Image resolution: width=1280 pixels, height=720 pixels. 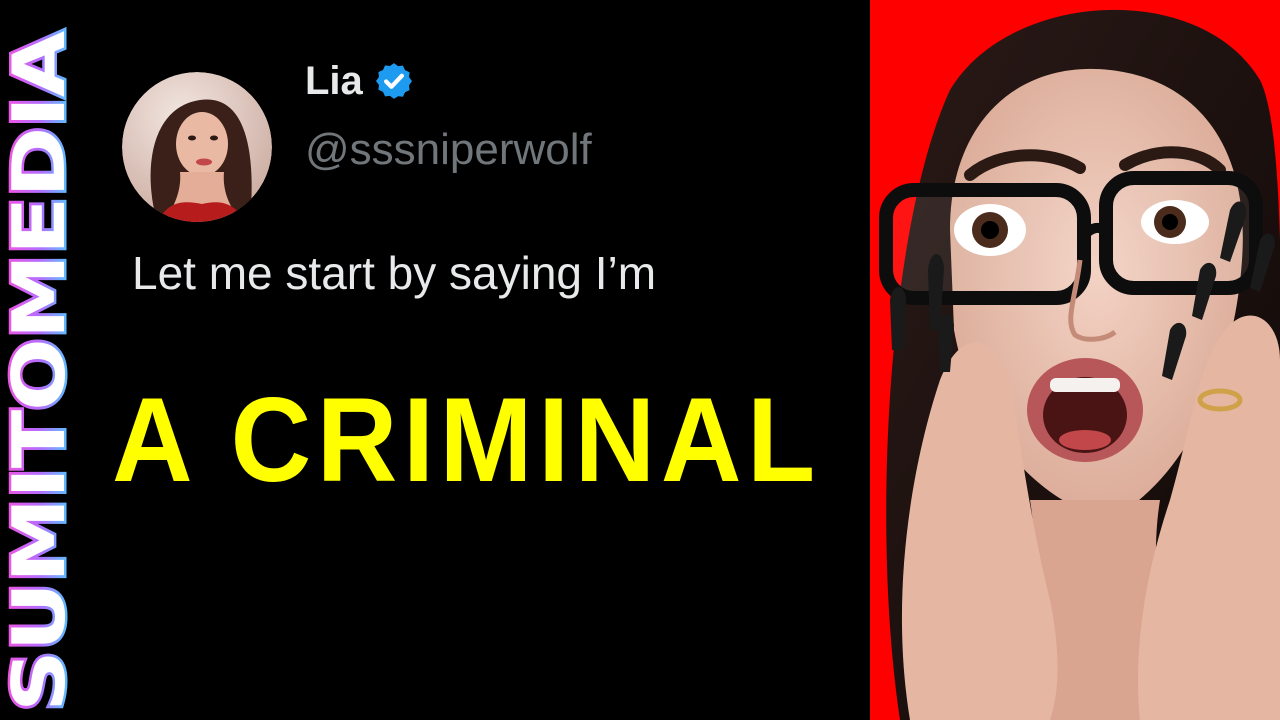 I want to click on verified-badge-icon, so click(x=393, y=81).